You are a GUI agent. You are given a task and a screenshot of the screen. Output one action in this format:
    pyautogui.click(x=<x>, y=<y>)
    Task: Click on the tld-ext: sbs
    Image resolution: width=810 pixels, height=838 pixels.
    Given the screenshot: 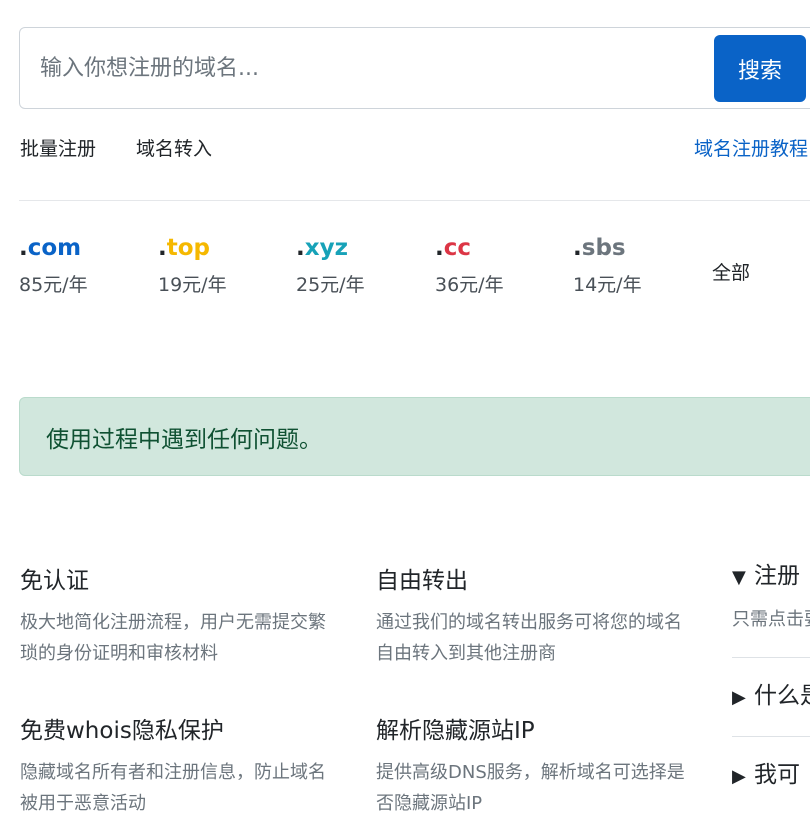 What is the action you would take?
    pyautogui.click(x=603, y=248)
    